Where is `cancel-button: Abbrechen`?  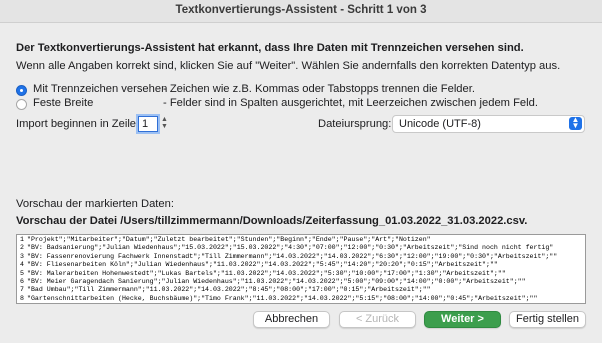
cancel-button: Abbrechen is located at coordinates (291, 319).